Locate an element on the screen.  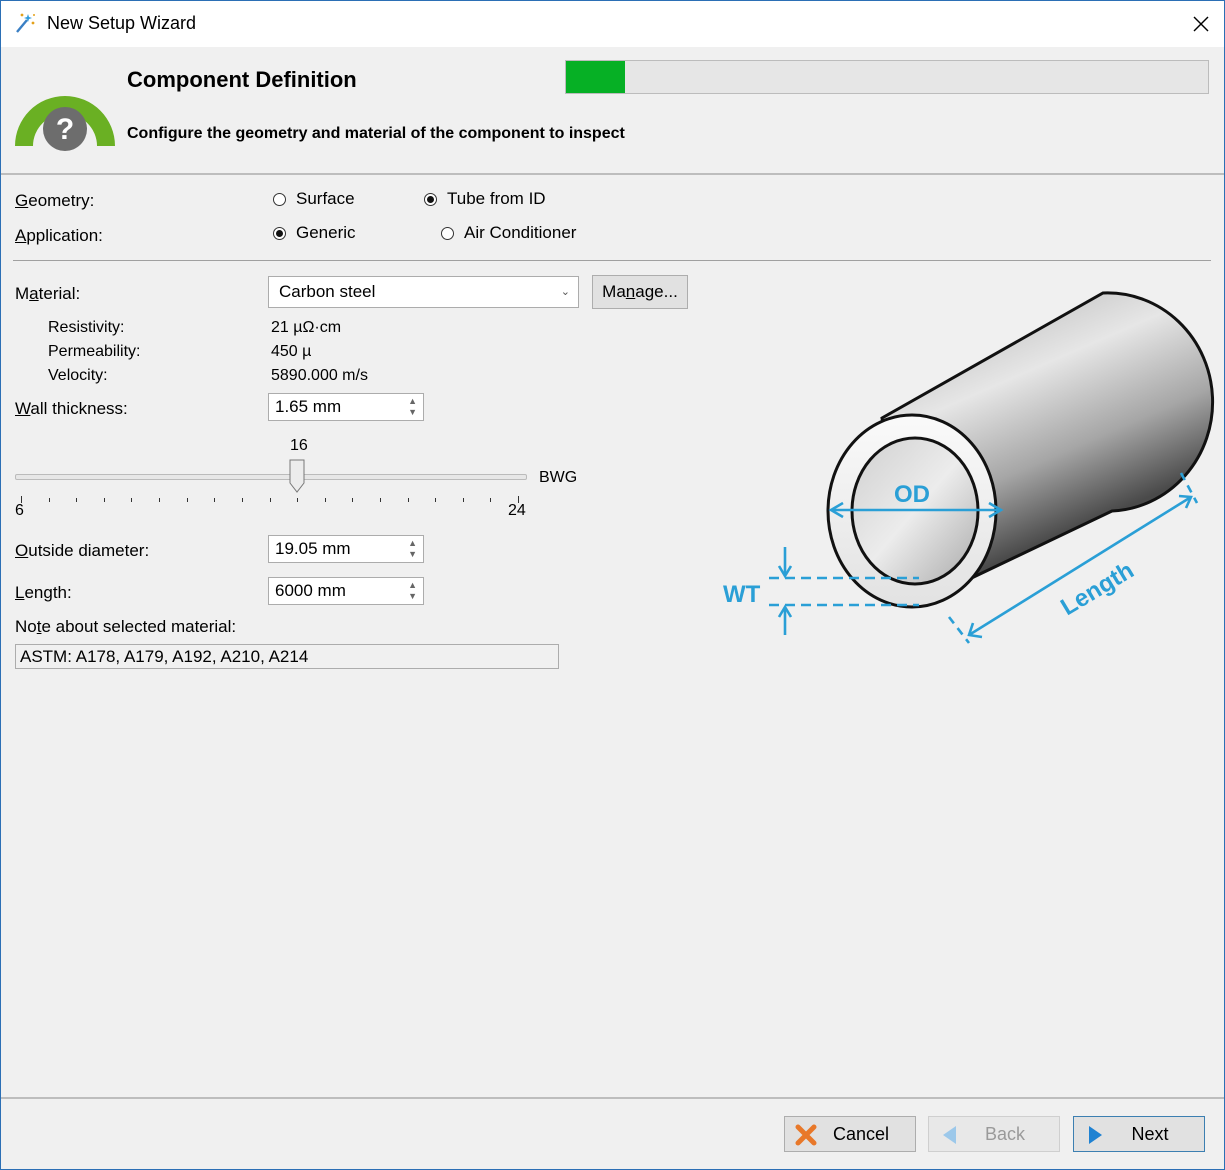
chevron-down-icon: ⌄ is located at coordinates (565, 292).